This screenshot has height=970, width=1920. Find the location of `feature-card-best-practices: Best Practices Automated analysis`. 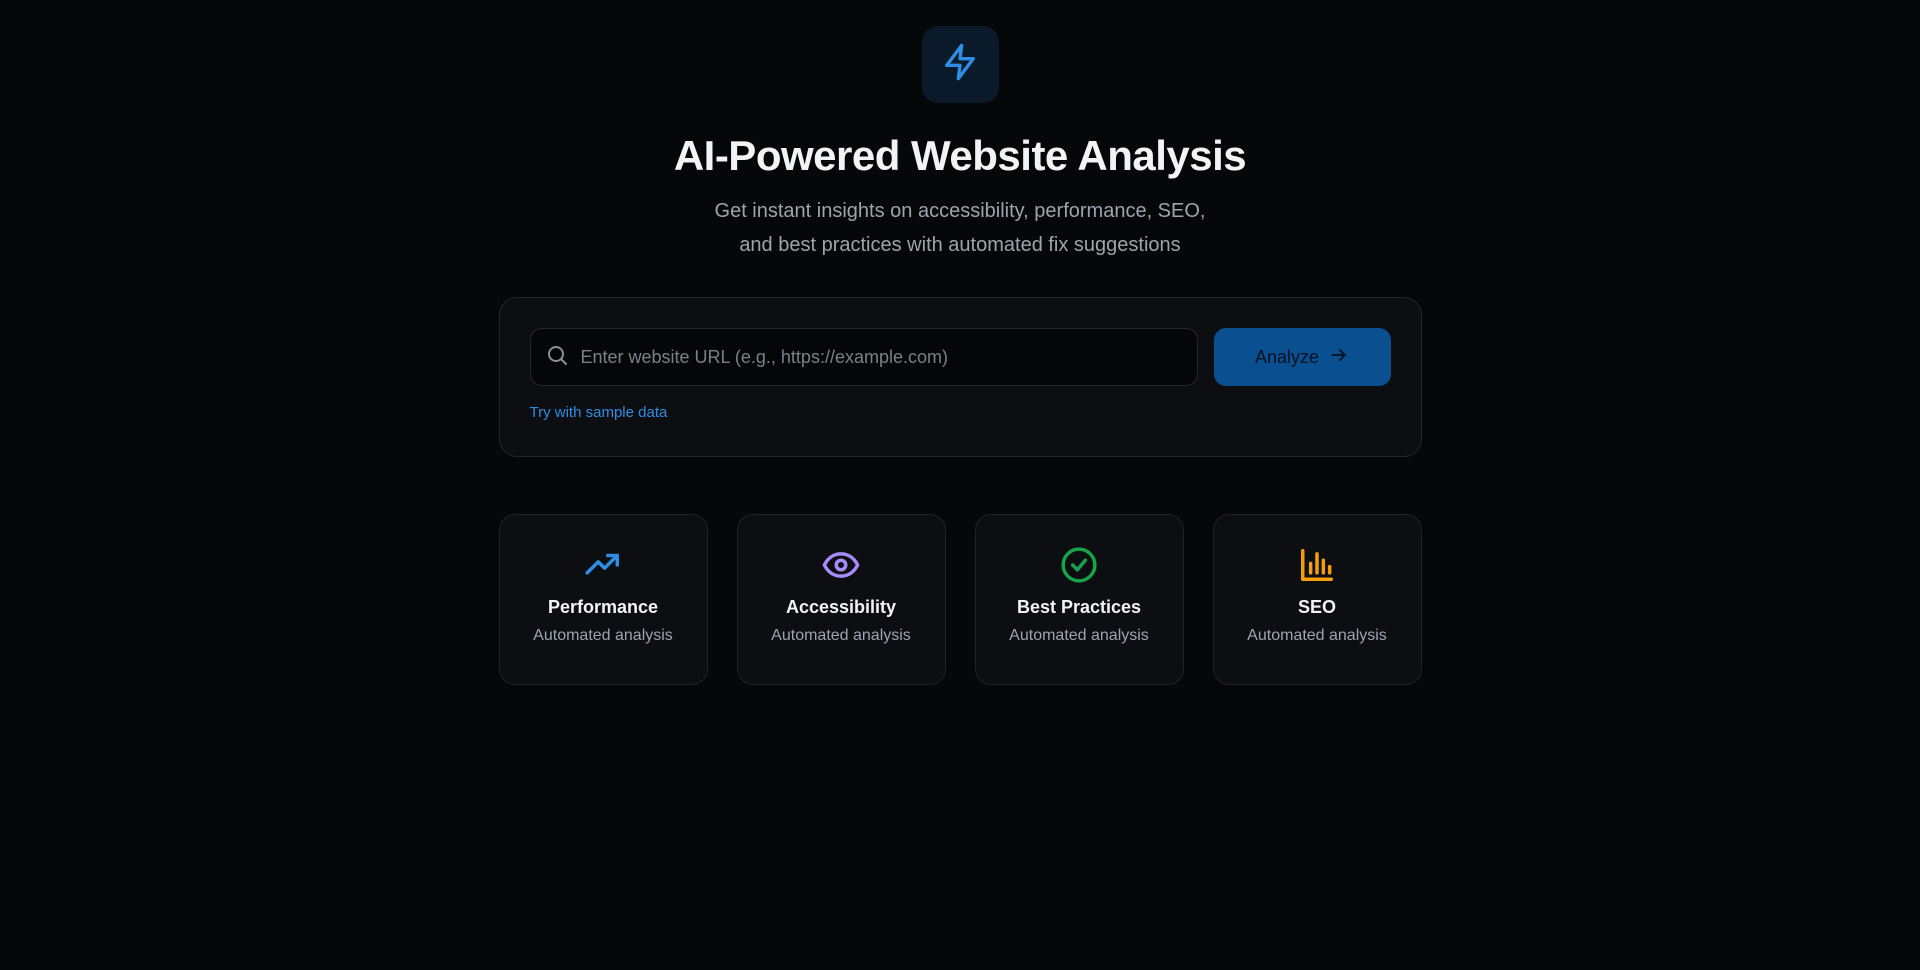

feature-card-best-practices: Best Practices Automated analysis is located at coordinates (1079, 599).